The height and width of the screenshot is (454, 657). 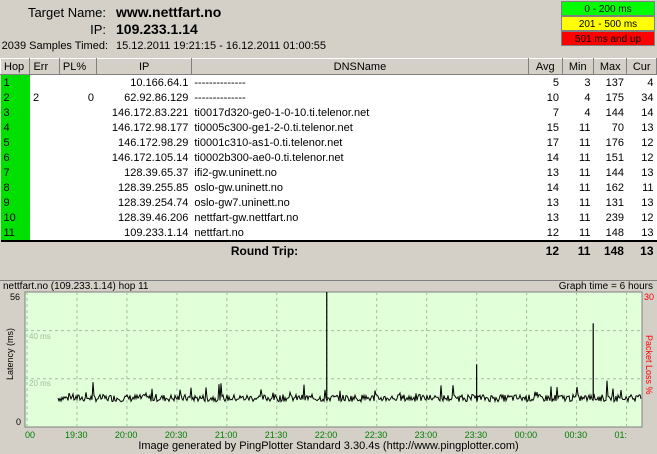 I want to click on cell-avg: 12, so click(x=545, y=233).